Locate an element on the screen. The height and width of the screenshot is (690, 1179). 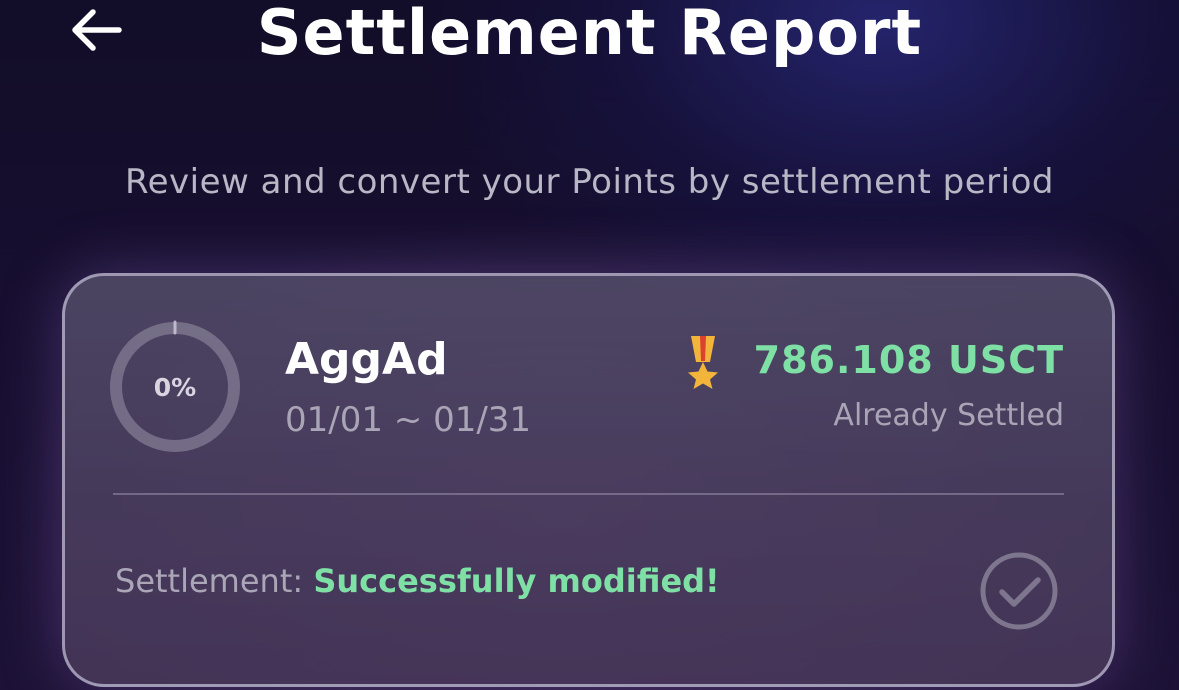
campaign-name: AggAd is located at coordinates (366, 359).